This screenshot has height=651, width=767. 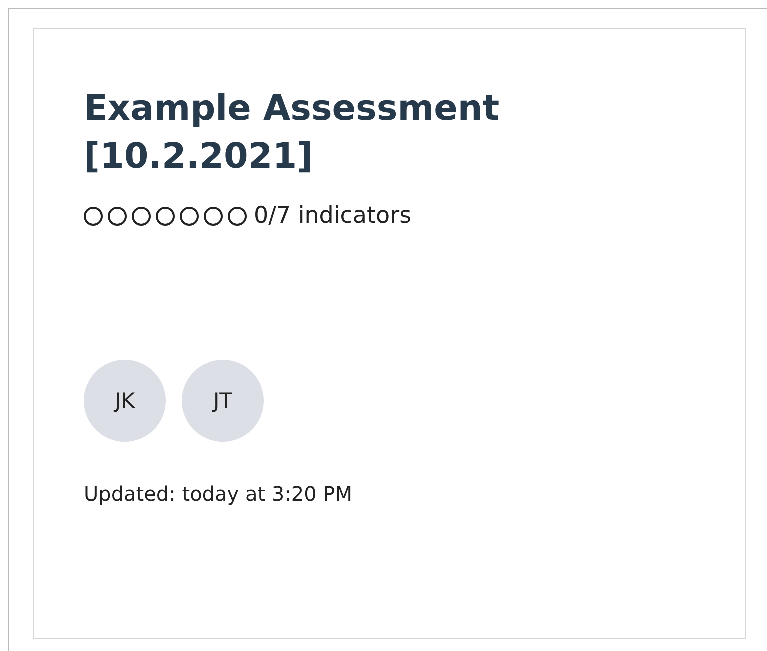 What do you see at coordinates (333, 216) in the screenshot?
I see `indicator-count: 0/7 indicators` at bounding box center [333, 216].